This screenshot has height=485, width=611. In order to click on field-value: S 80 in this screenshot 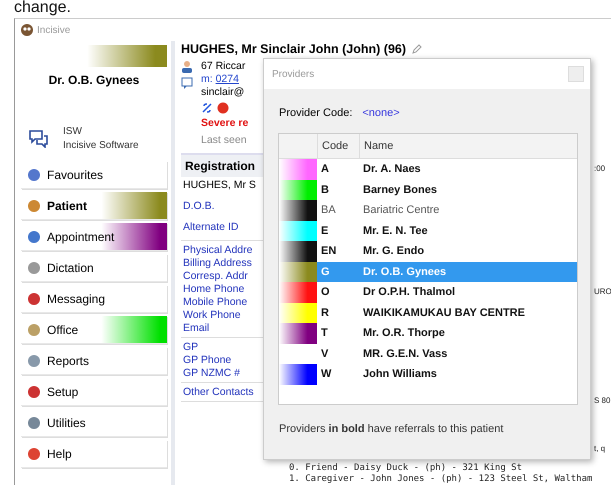, I will do `click(602, 400)`.